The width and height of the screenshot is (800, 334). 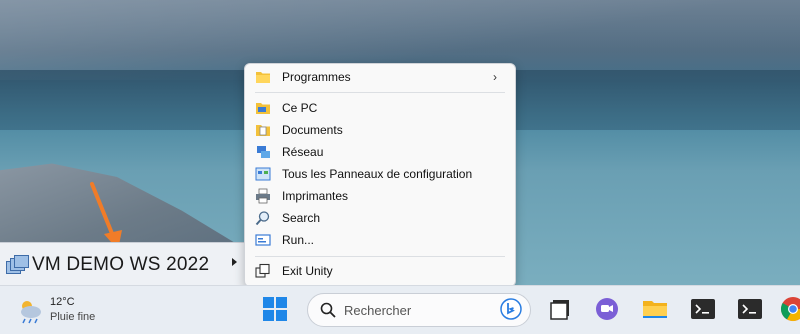 What do you see at coordinates (31, 312) in the screenshot?
I see `rain-cloud-icon` at bounding box center [31, 312].